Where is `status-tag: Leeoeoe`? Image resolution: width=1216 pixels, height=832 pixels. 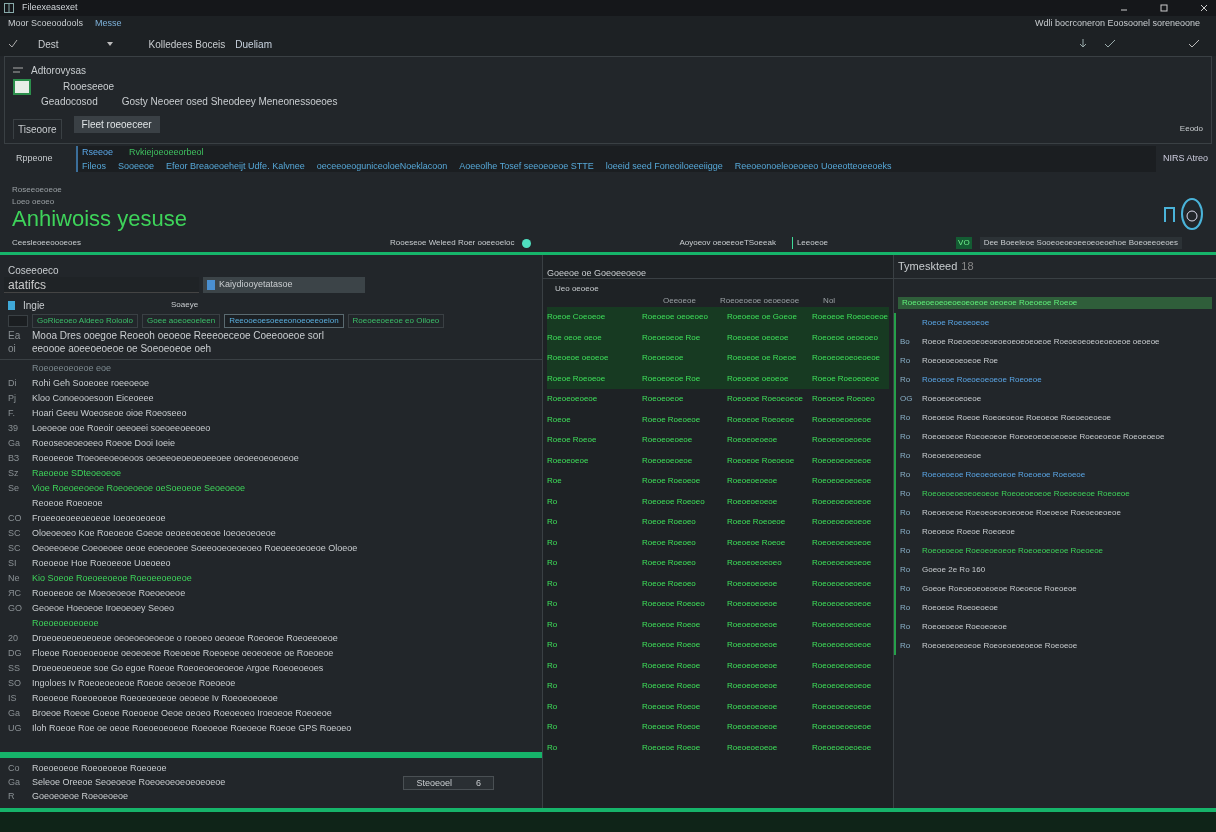 status-tag: Leeoeoe is located at coordinates (810, 243).